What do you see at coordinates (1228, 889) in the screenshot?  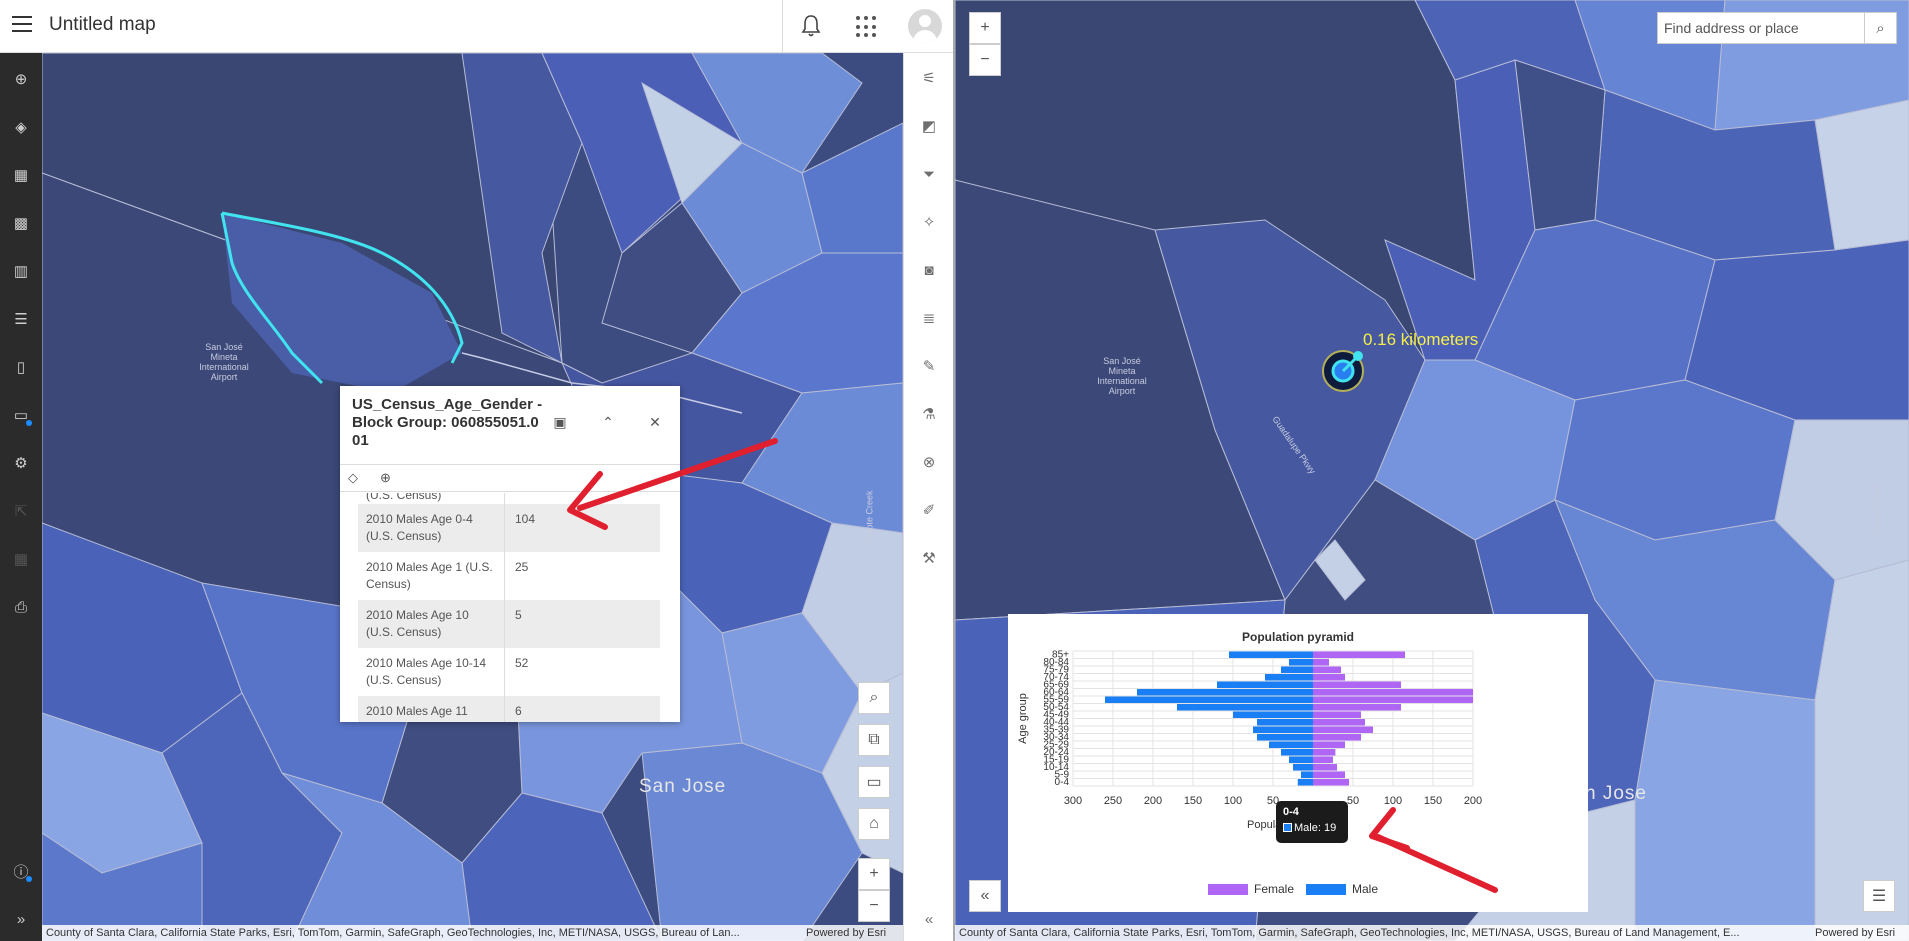 I see `female-swatch-icon` at bounding box center [1228, 889].